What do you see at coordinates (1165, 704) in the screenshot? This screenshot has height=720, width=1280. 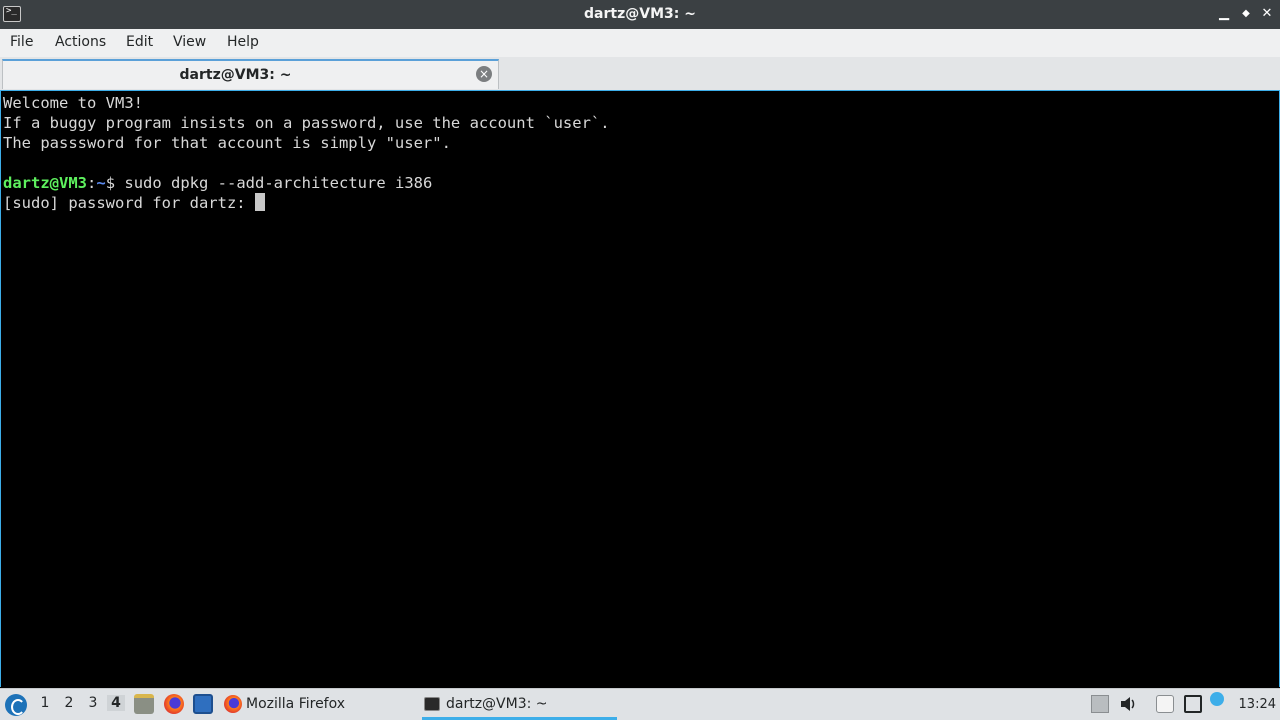 I see `clipboard-icon` at bounding box center [1165, 704].